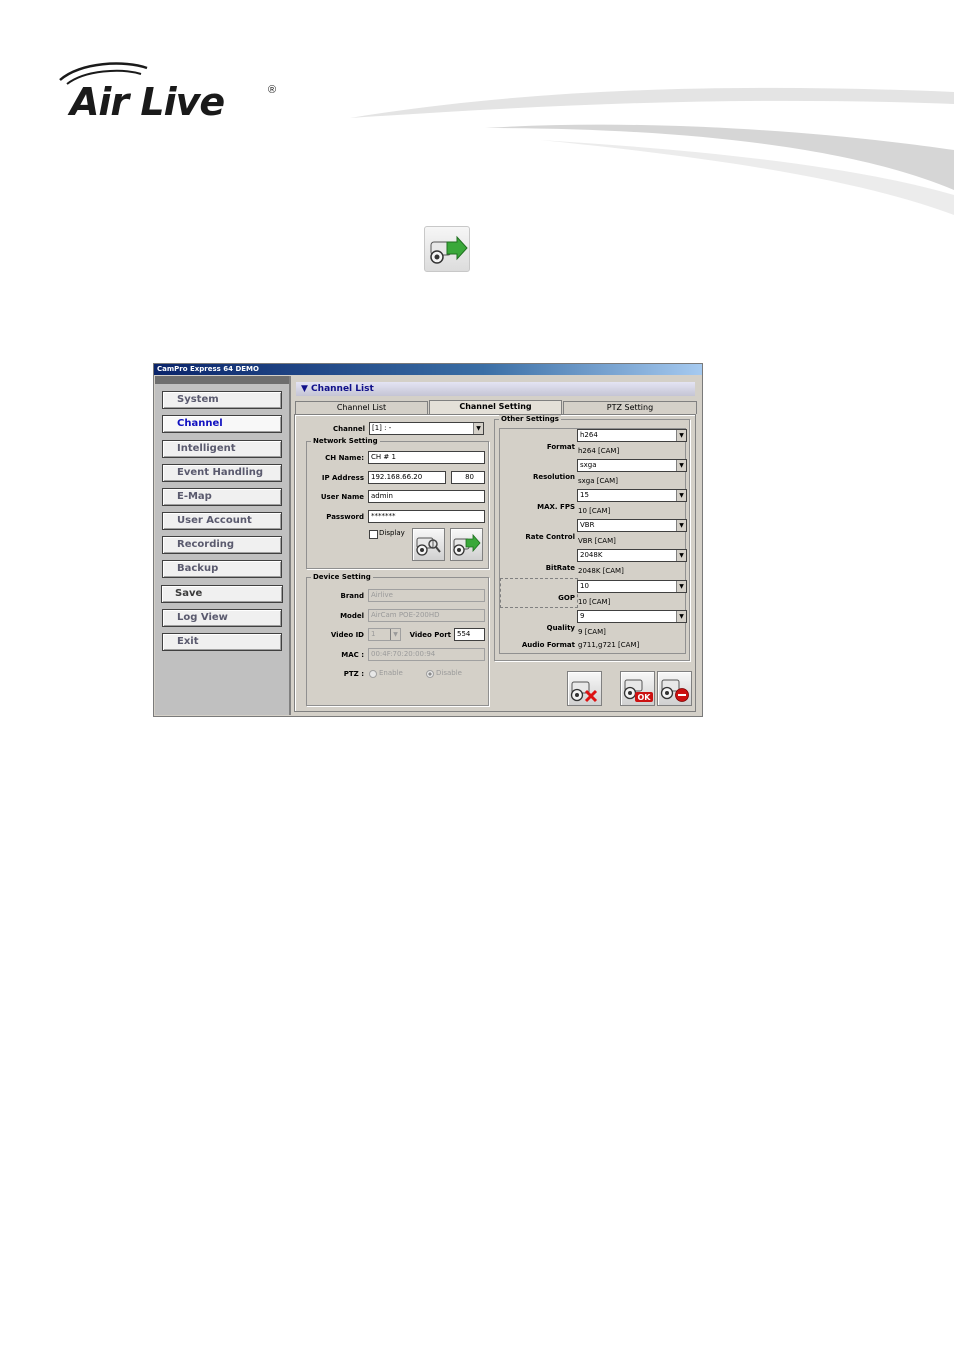 This screenshot has width=954, height=1350. I want to click on channel-select-value: [1] : -, so click(382, 428).